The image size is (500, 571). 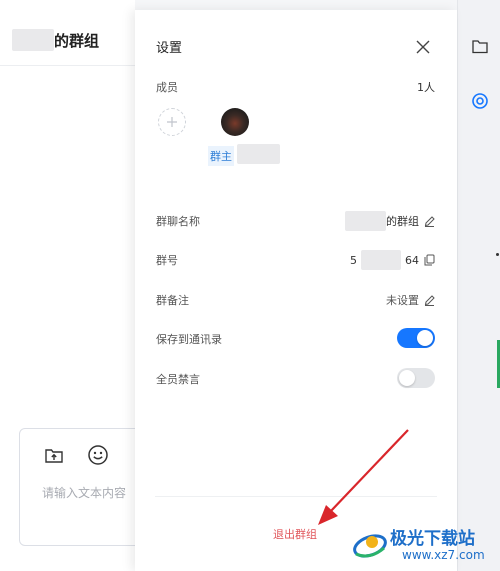 What do you see at coordinates (235, 122) in the screenshot?
I see `avatar` at bounding box center [235, 122].